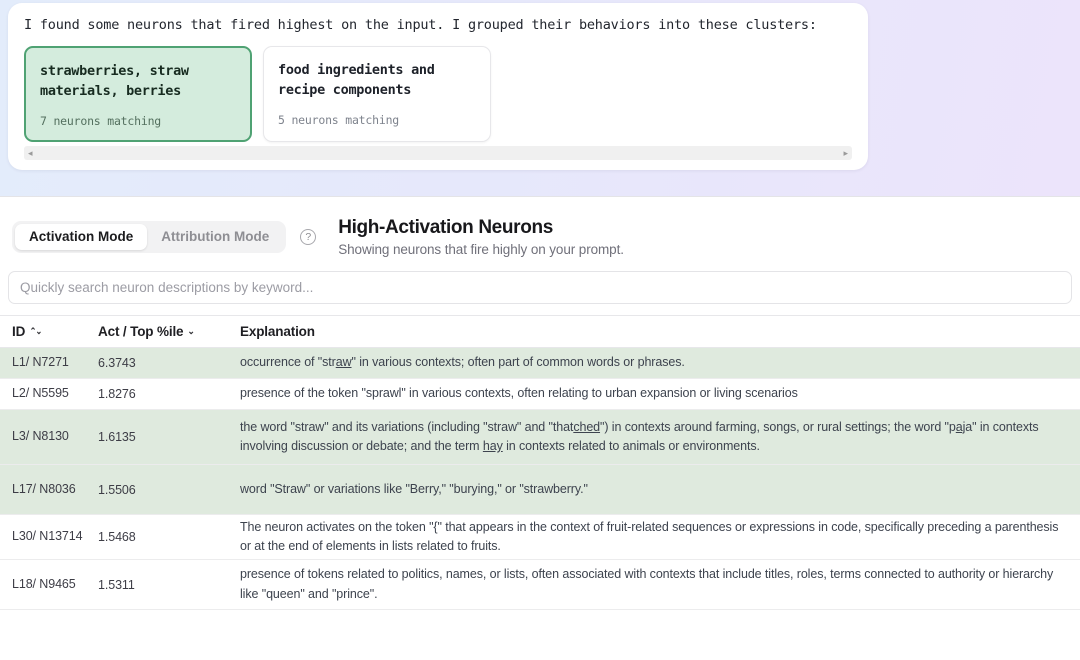 The width and height of the screenshot is (1080, 660). Describe the element at coordinates (117, 537) in the screenshot. I see `cell-activation-value: 1.5468` at that location.